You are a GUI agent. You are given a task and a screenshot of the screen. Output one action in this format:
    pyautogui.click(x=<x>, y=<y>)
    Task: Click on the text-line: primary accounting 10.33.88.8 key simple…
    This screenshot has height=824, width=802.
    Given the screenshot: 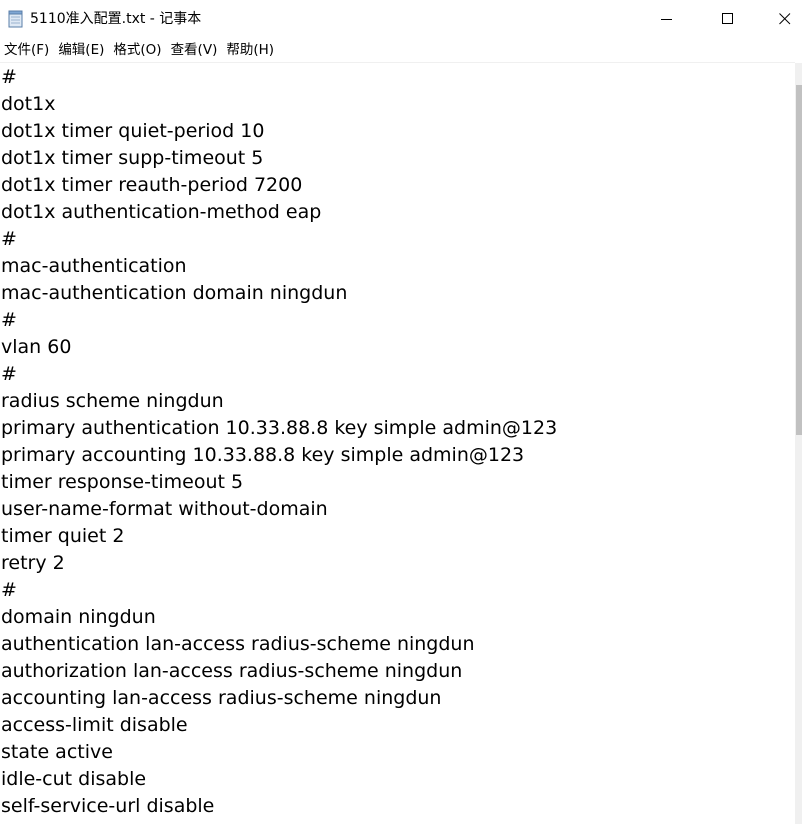 What is the action you would take?
    pyautogui.click(x=263, y=455)
    